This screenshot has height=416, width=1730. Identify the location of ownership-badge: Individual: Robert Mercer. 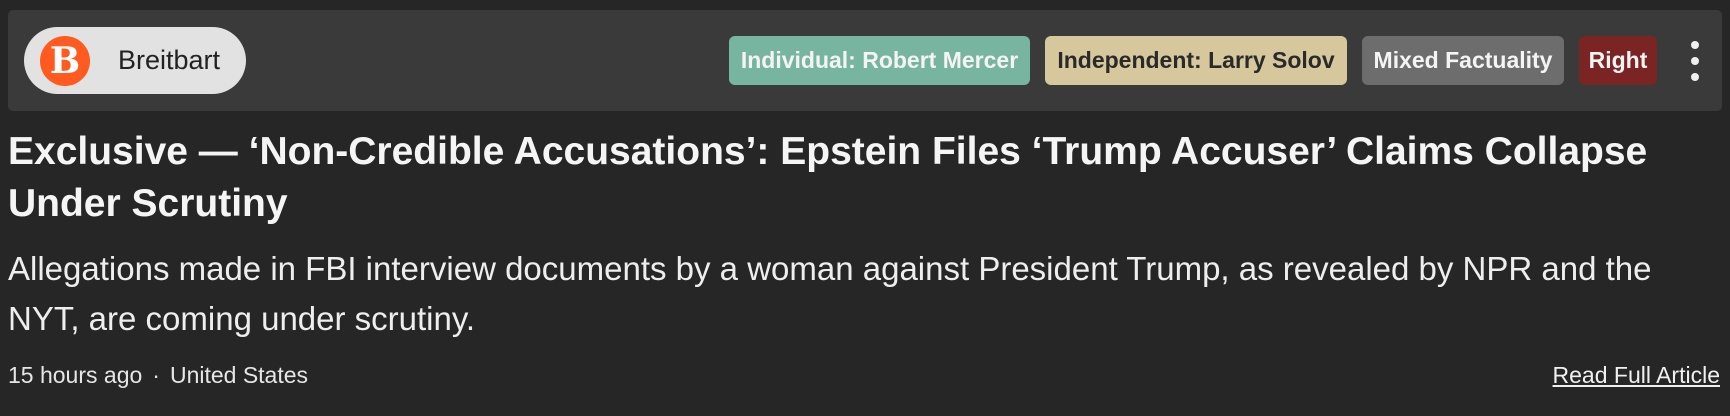
(879, 60).